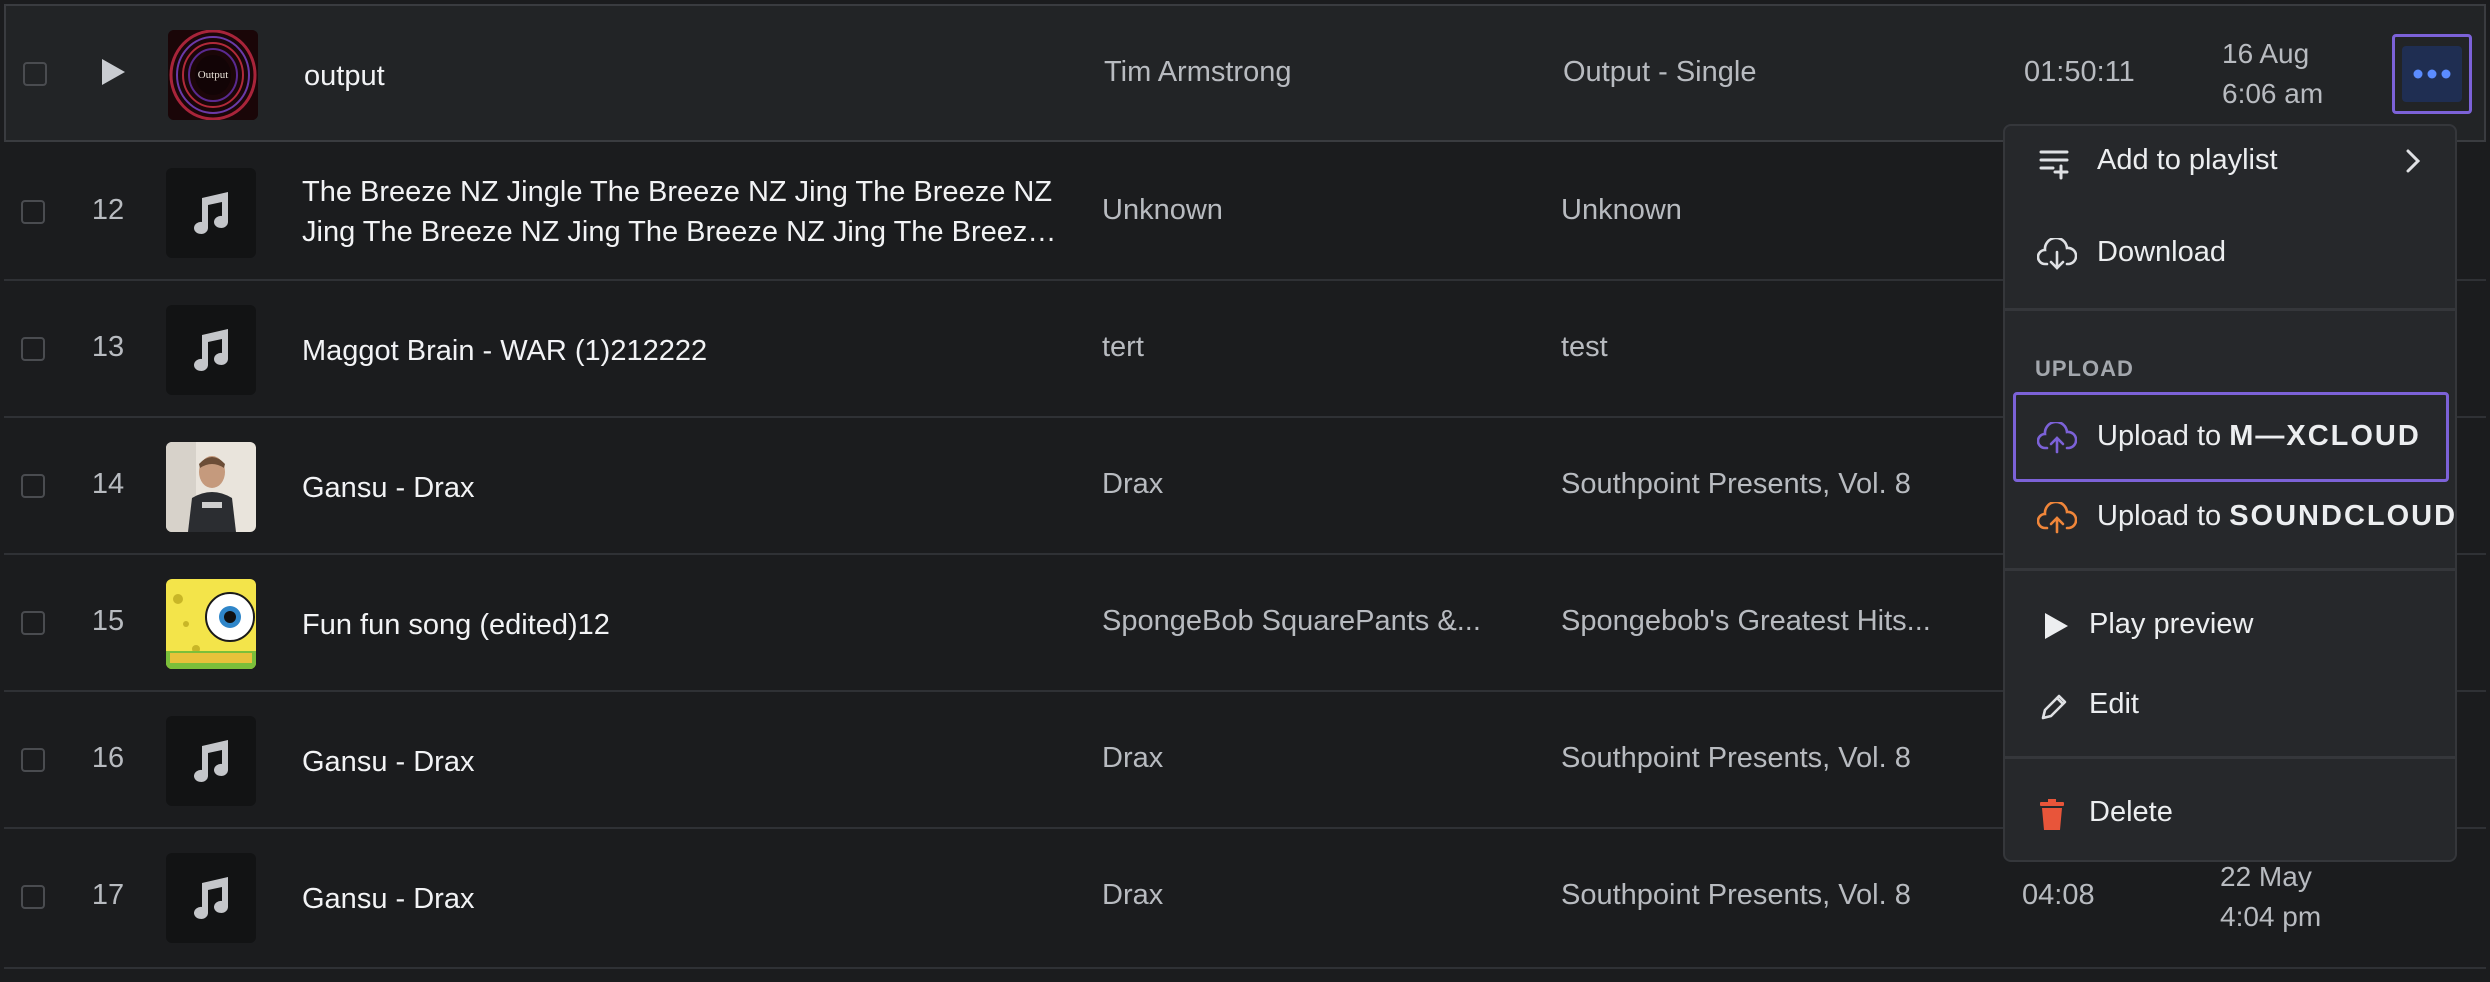 The height and width of the screenshot is (982, 2490). I want to click on track-date: 16 Aug 6:06 am, so click(2273, 73).